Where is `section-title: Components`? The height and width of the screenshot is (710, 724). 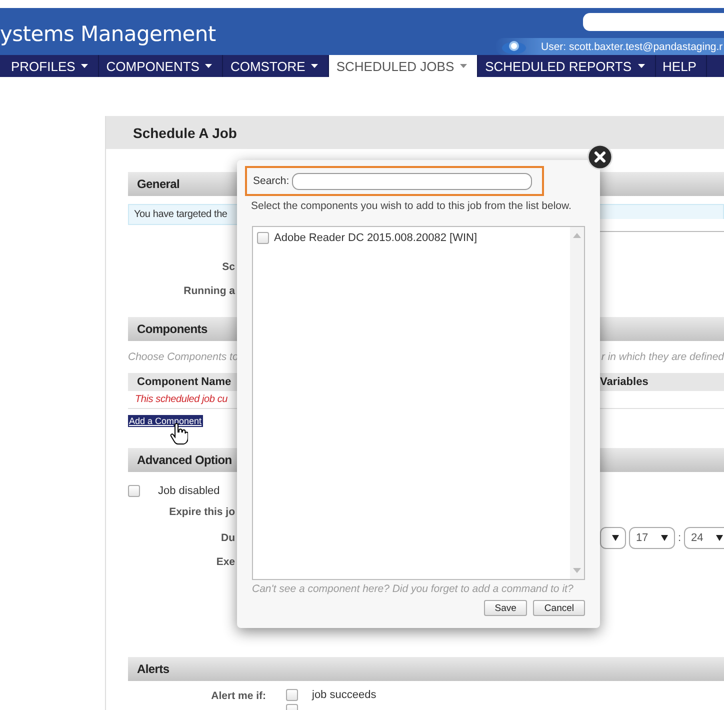
section-title: Components is located at coordinates (172, 329).